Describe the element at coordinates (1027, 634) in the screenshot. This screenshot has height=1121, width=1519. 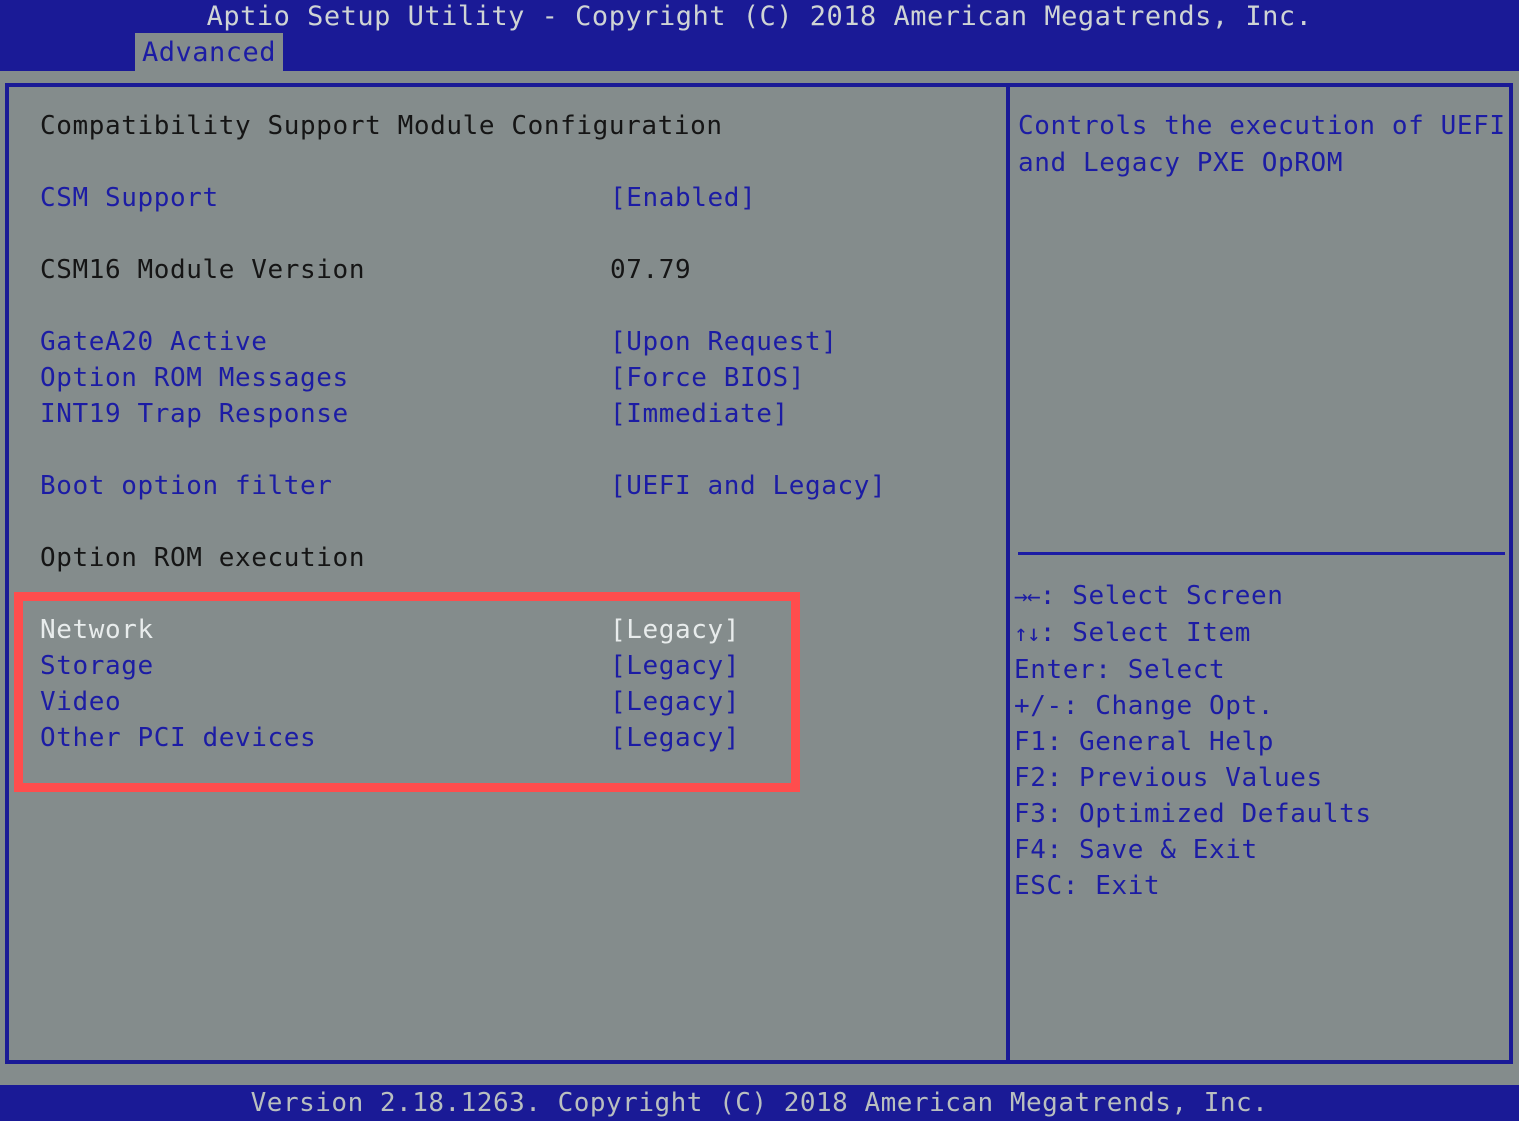
I see `arrow-up-down-icon: ↑↓` at that location.